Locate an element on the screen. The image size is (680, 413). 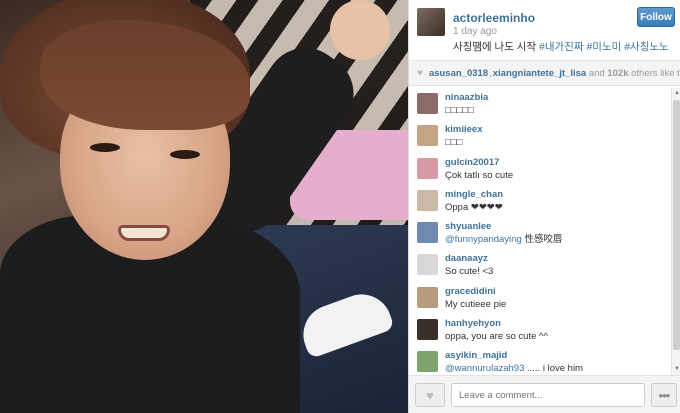
comment-item: hanhyehyon oppa, you are so cute ^^ is located at coordinates (540, 330).